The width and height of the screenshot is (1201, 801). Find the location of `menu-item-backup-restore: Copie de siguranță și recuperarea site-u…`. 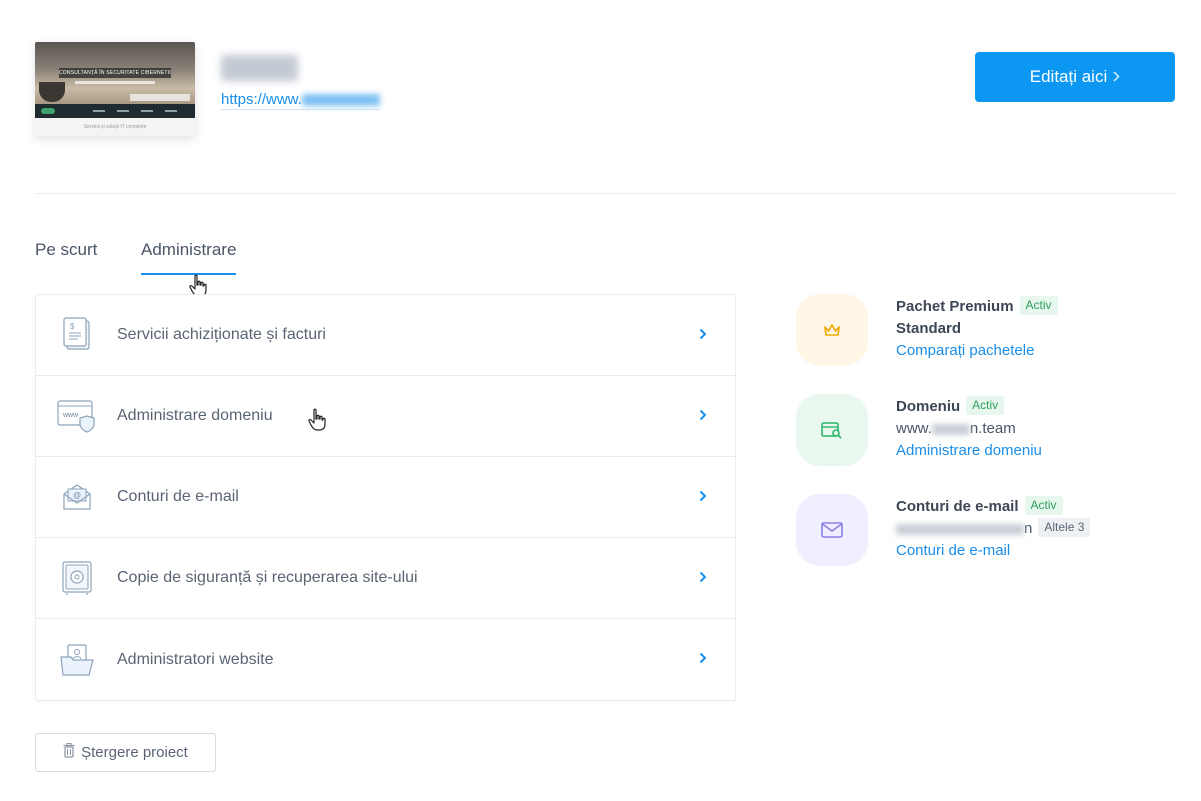

menu-item-backup-restore: Copie de siguranță și recuperarea site-u… is located at coordinates (385, 578).